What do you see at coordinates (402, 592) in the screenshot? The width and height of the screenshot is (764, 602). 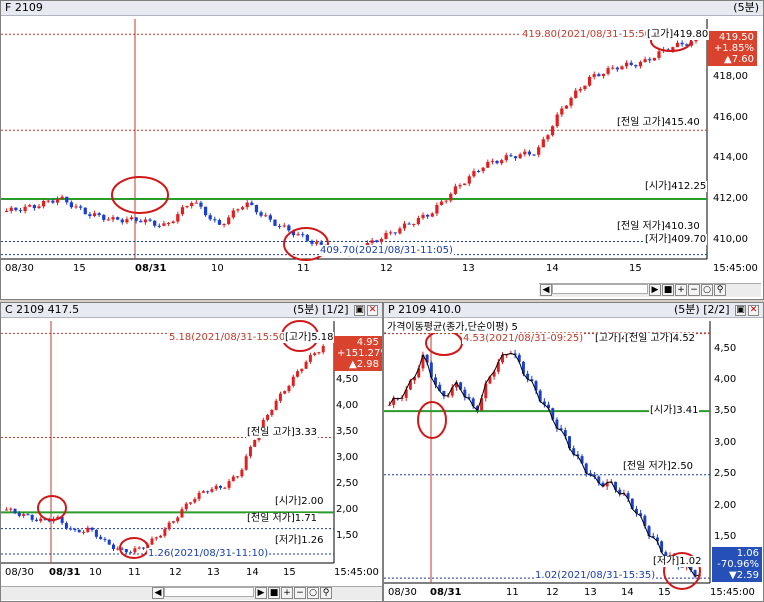 I see `xtick: 08/30` at bounding box center [402, 592].